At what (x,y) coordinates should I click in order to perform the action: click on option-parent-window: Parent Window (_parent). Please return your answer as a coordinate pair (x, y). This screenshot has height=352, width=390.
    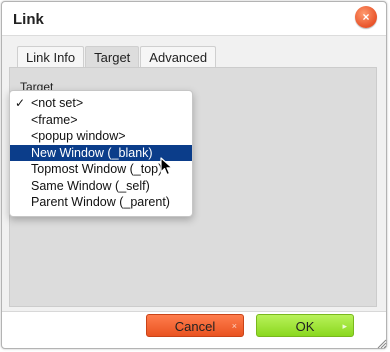
    Looking at the image, I should click on (101, 202).